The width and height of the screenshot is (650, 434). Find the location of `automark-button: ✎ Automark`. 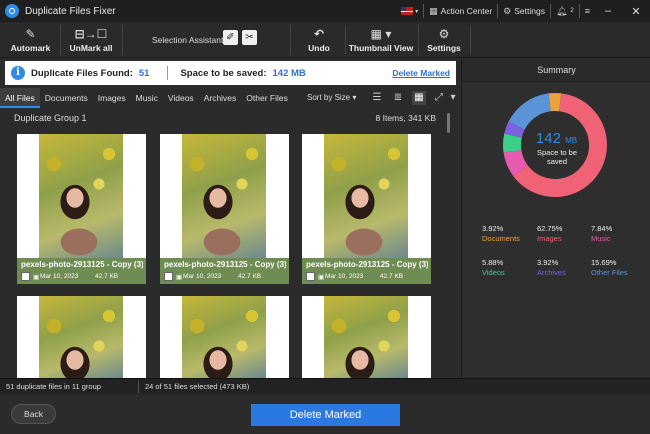

automark-button: ✎ Automark is located at coordinates (30, 40).